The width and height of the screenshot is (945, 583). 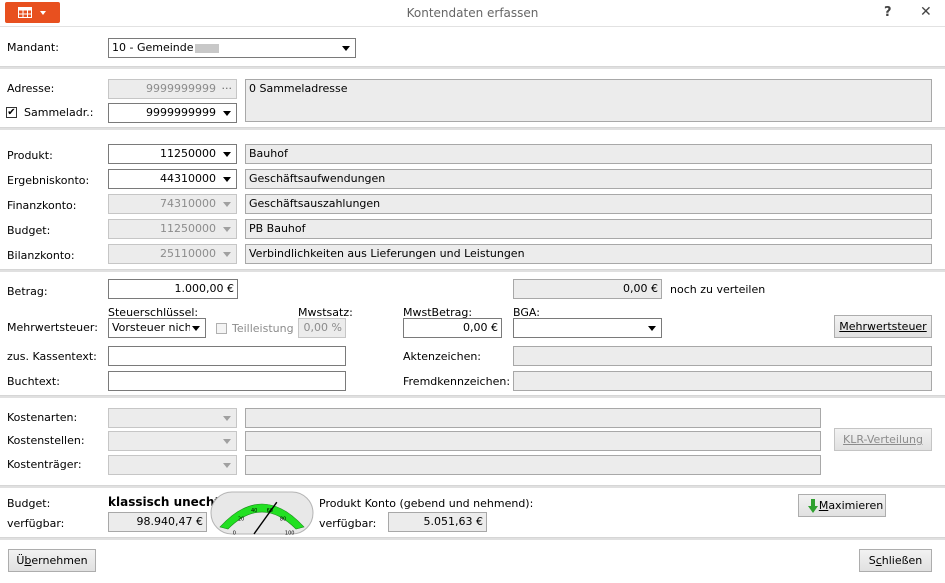 I want to click on finanzkonto-select: 74310000, so click(x=172, y=204).